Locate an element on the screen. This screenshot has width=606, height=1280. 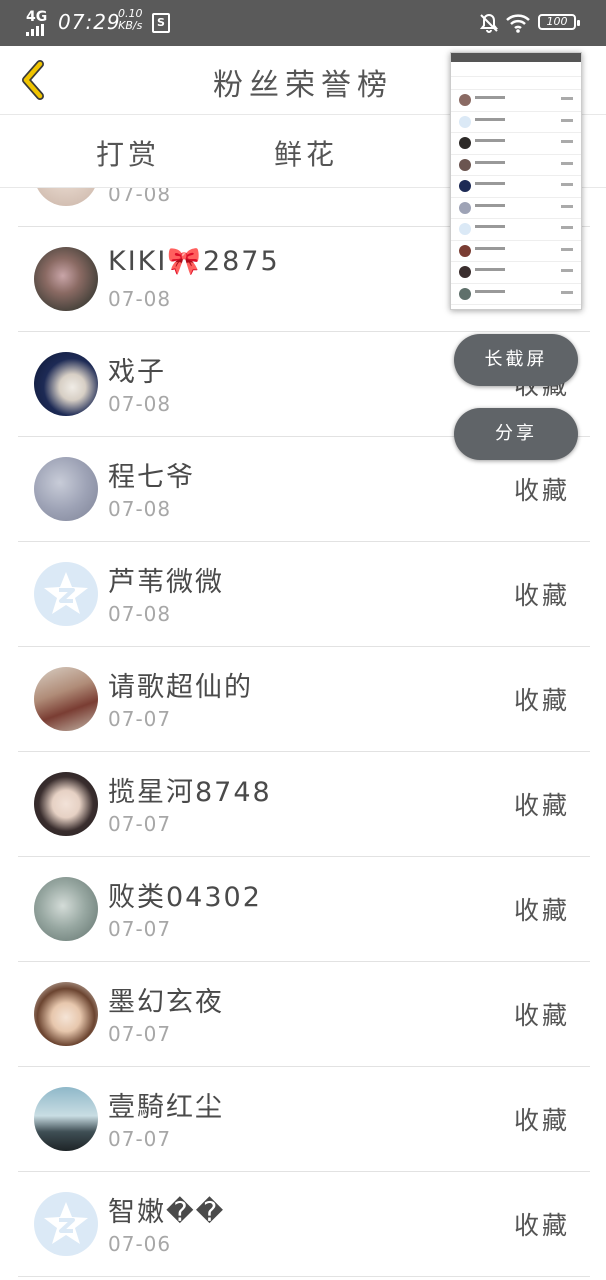
network-speed: 0.10 KB/s is located at coordinates (130, 20).